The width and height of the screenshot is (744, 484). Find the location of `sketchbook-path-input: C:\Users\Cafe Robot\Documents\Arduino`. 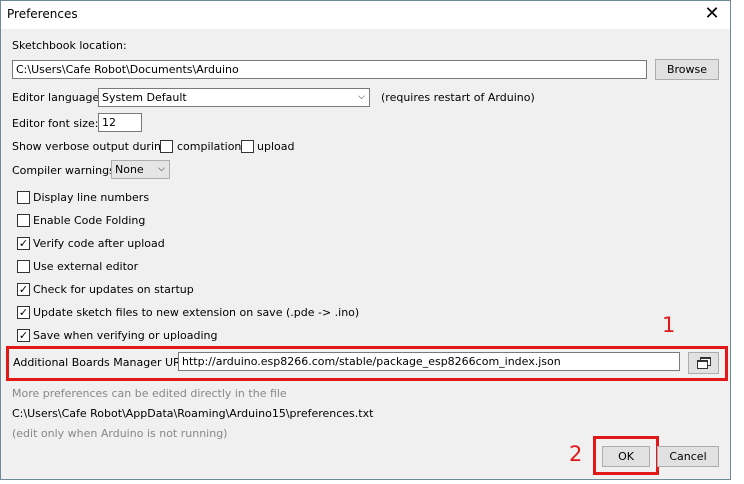

sketchbook-path-input: C:\Users\Cafe Robot\Documents\Arduino is located at coordinates (329, 69).